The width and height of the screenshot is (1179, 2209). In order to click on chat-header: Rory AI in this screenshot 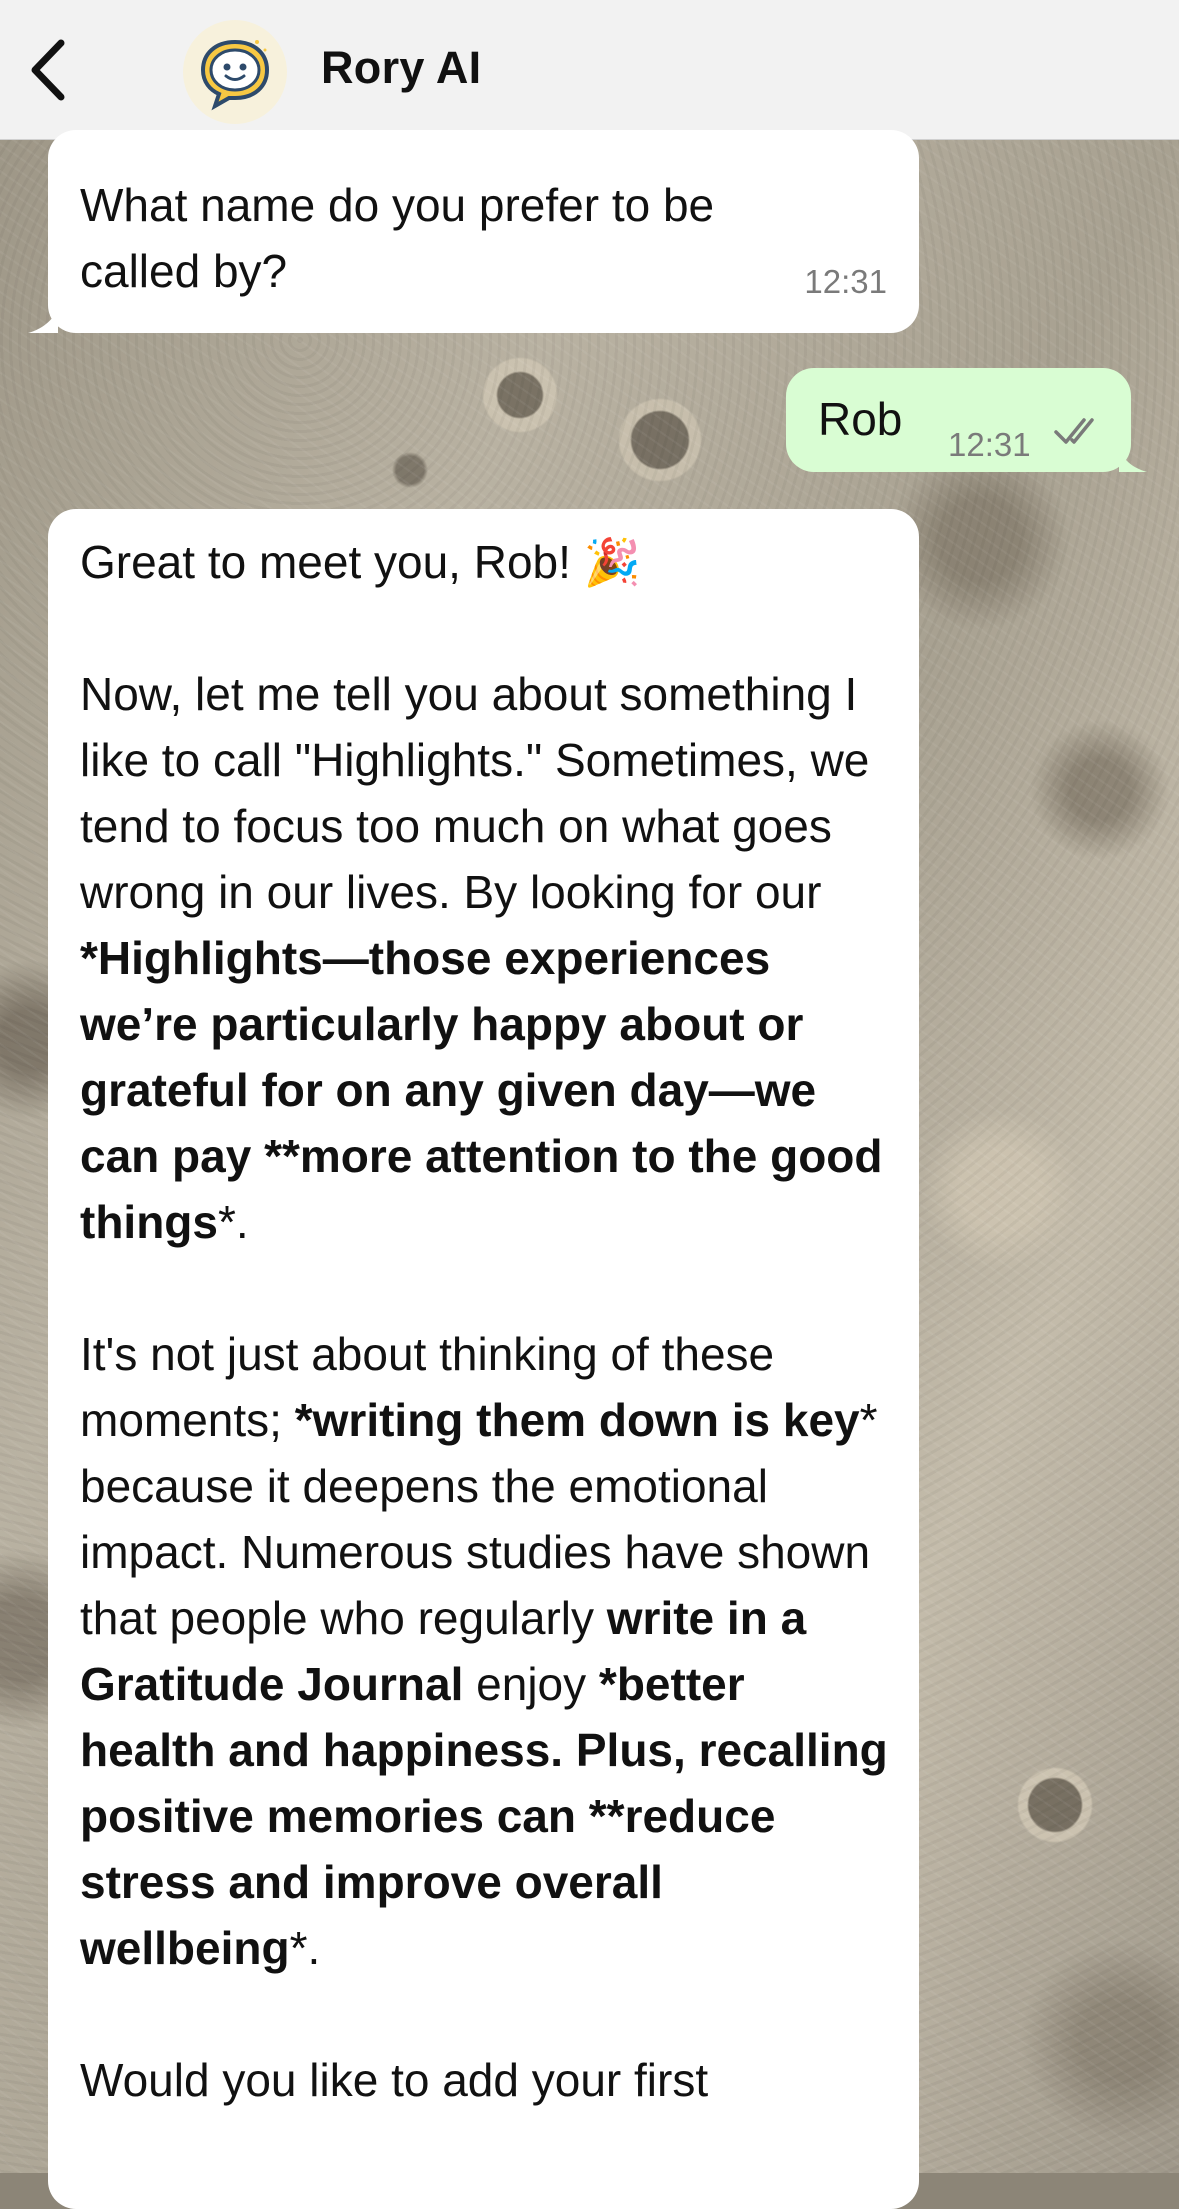, I will do `click(589, 70)`.